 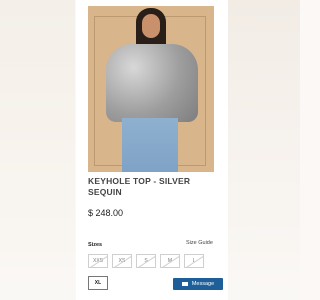 I want to click on size-label: XXS, so click(x=97, y=261).